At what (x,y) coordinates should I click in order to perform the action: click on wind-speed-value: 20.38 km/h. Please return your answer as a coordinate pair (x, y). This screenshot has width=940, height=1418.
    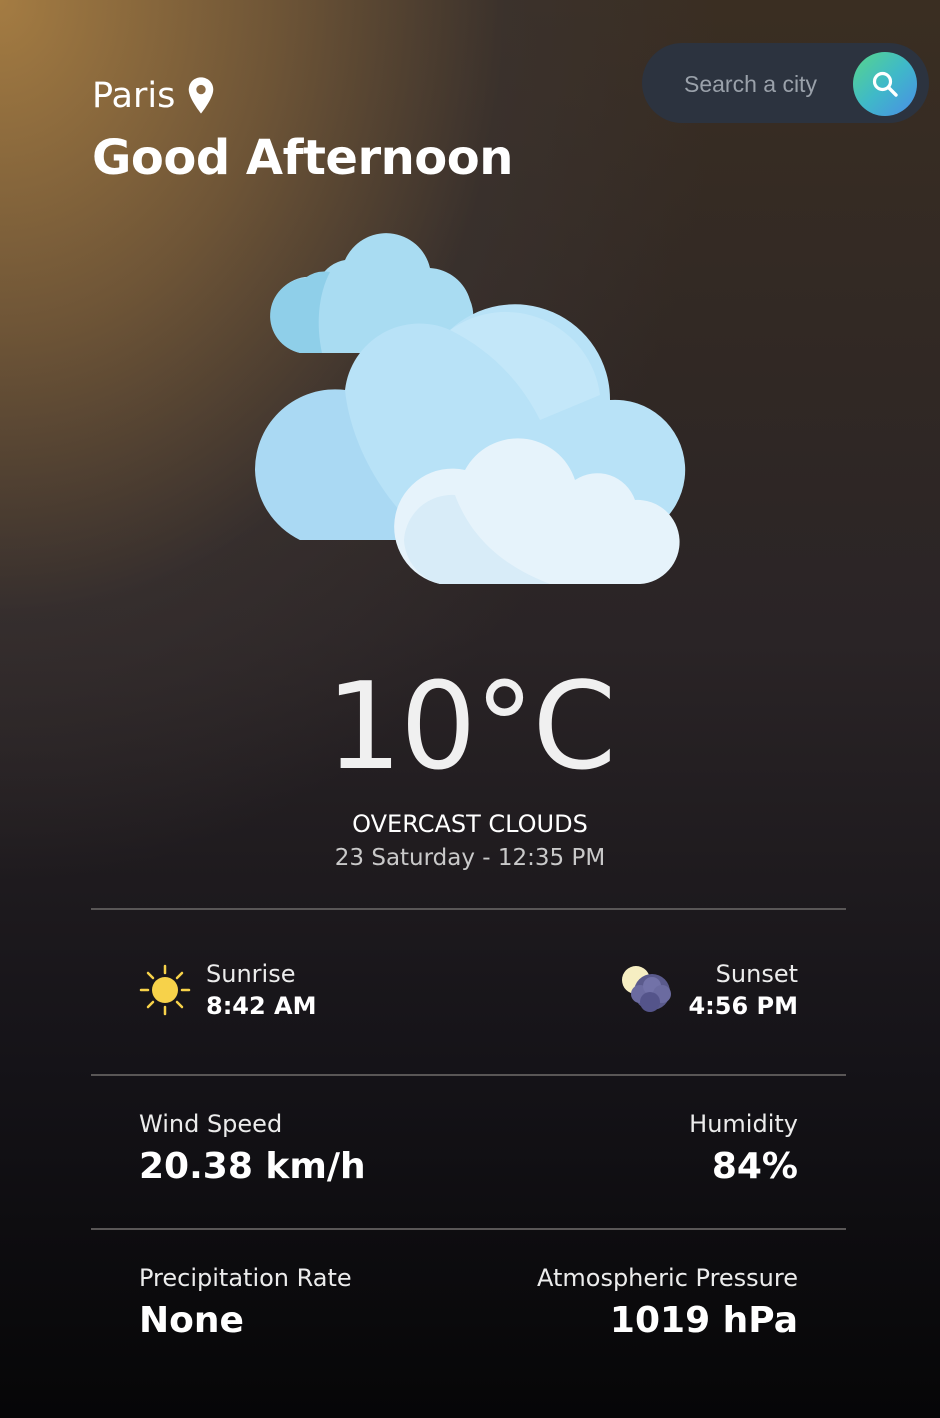
    Looking at the image, I should click on (252, 1166).